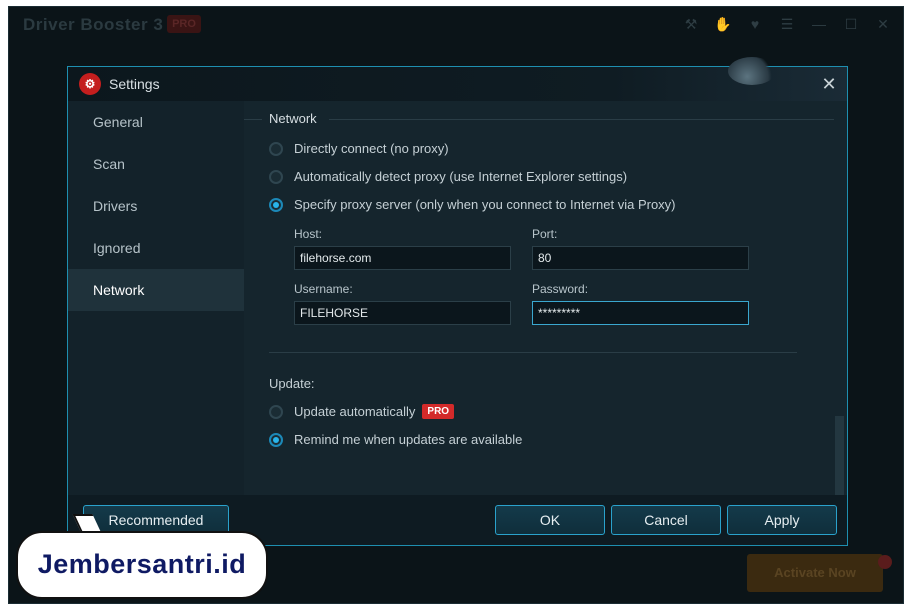  I want to click on host-field: filehorse.com, so click(402, 258).